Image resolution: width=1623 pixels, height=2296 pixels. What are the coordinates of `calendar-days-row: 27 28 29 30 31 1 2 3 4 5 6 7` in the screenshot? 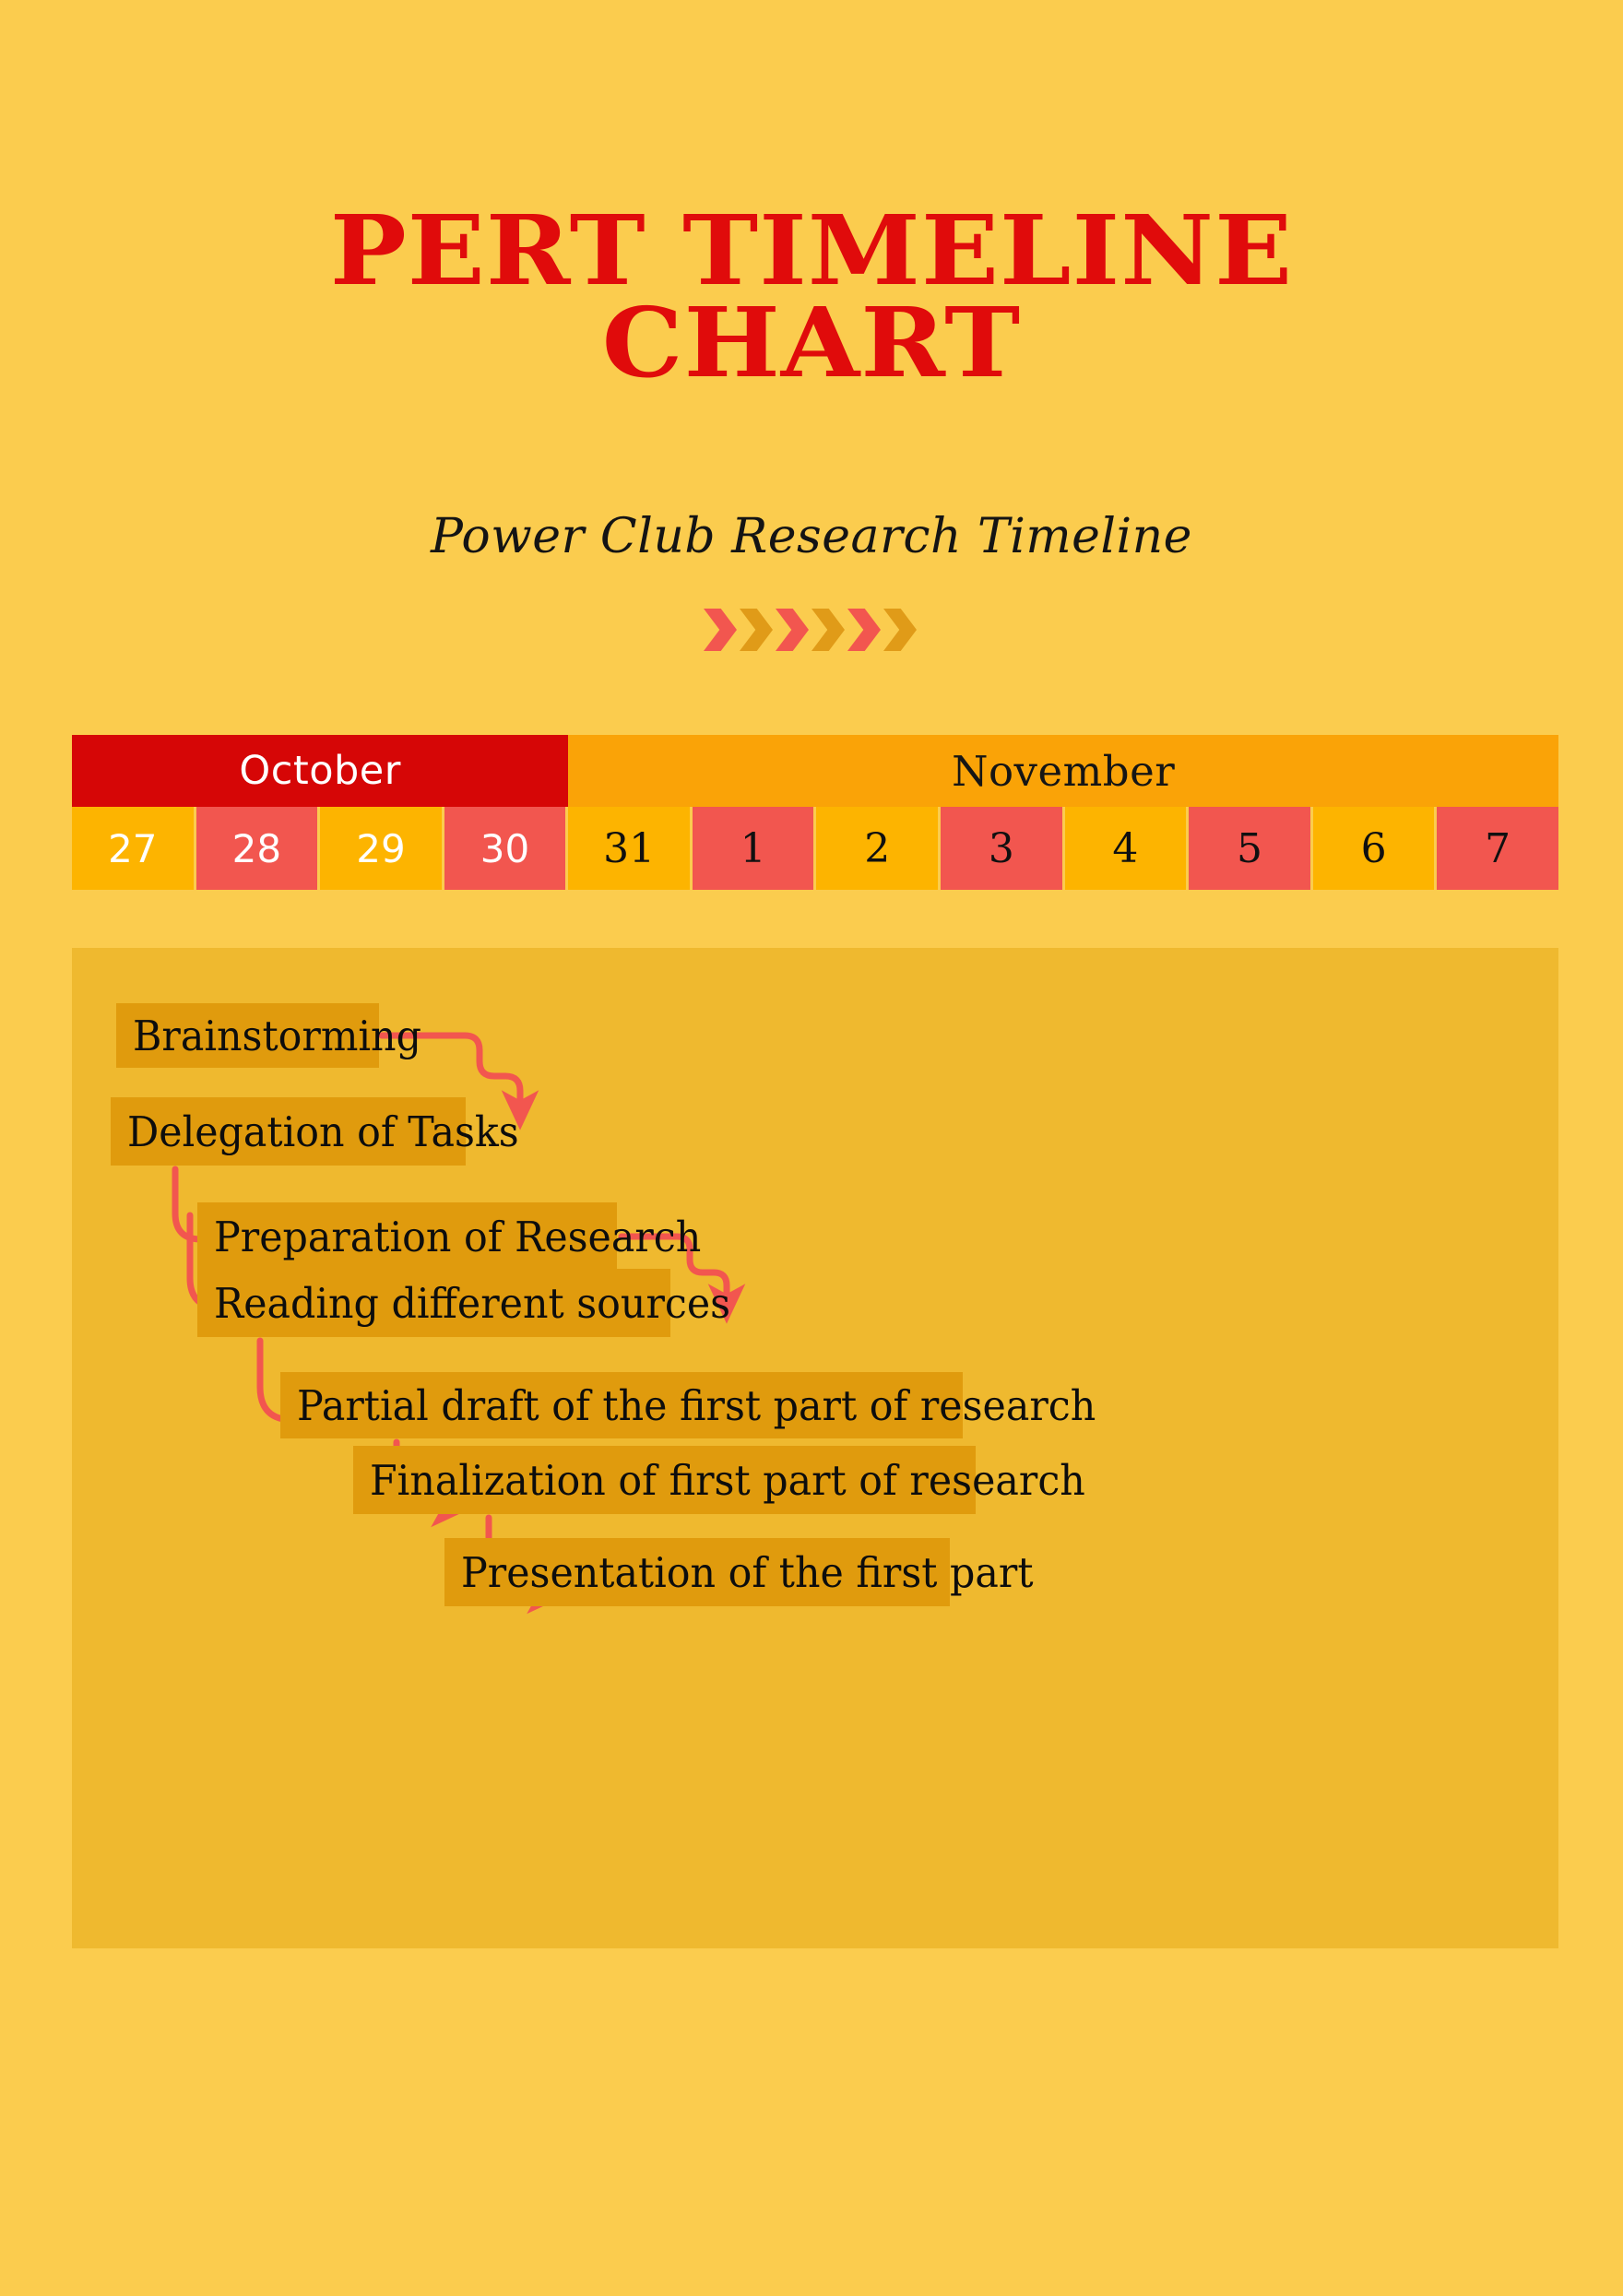 It's located at (815, 848).